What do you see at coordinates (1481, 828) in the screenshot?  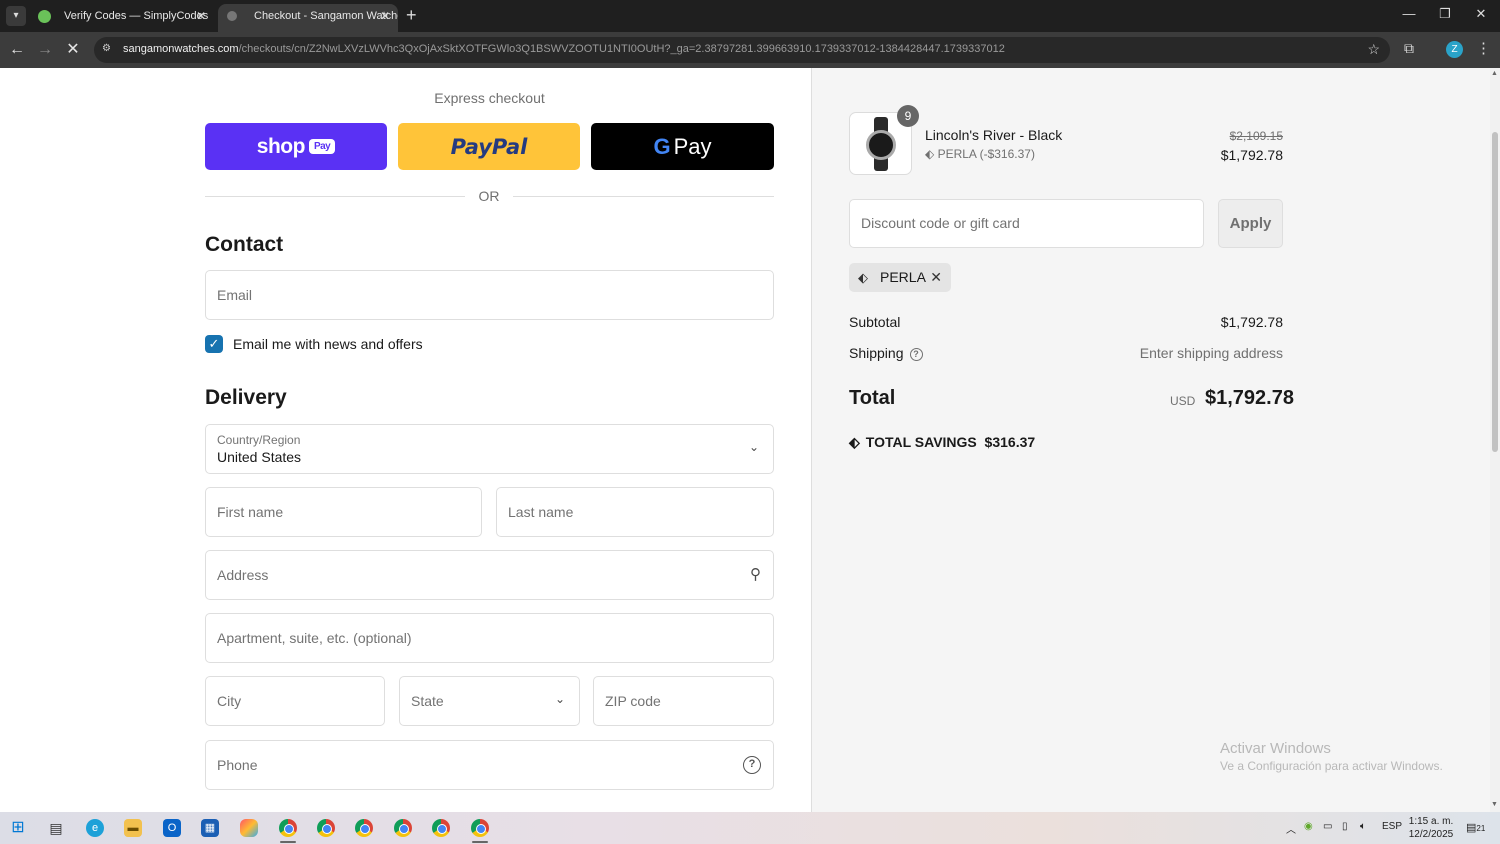 I see `notification-count: 21` at bounding box center [1481, 828].